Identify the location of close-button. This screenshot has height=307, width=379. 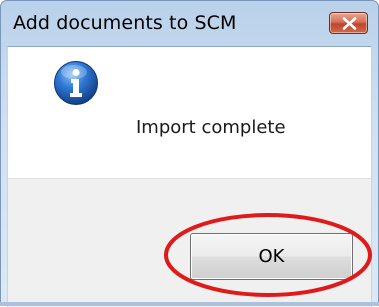
(348, 23).